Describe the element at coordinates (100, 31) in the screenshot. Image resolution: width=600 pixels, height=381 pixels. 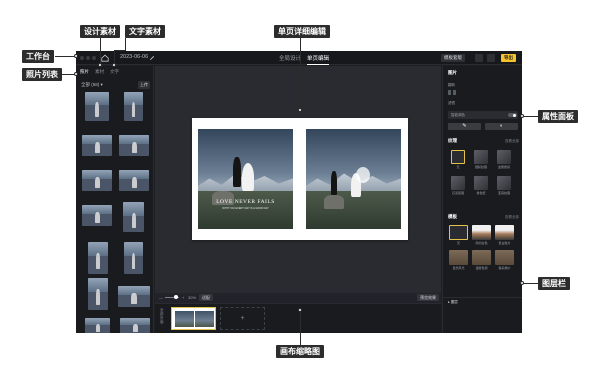
I see `callout-design-assets: 设计素材` at that location.